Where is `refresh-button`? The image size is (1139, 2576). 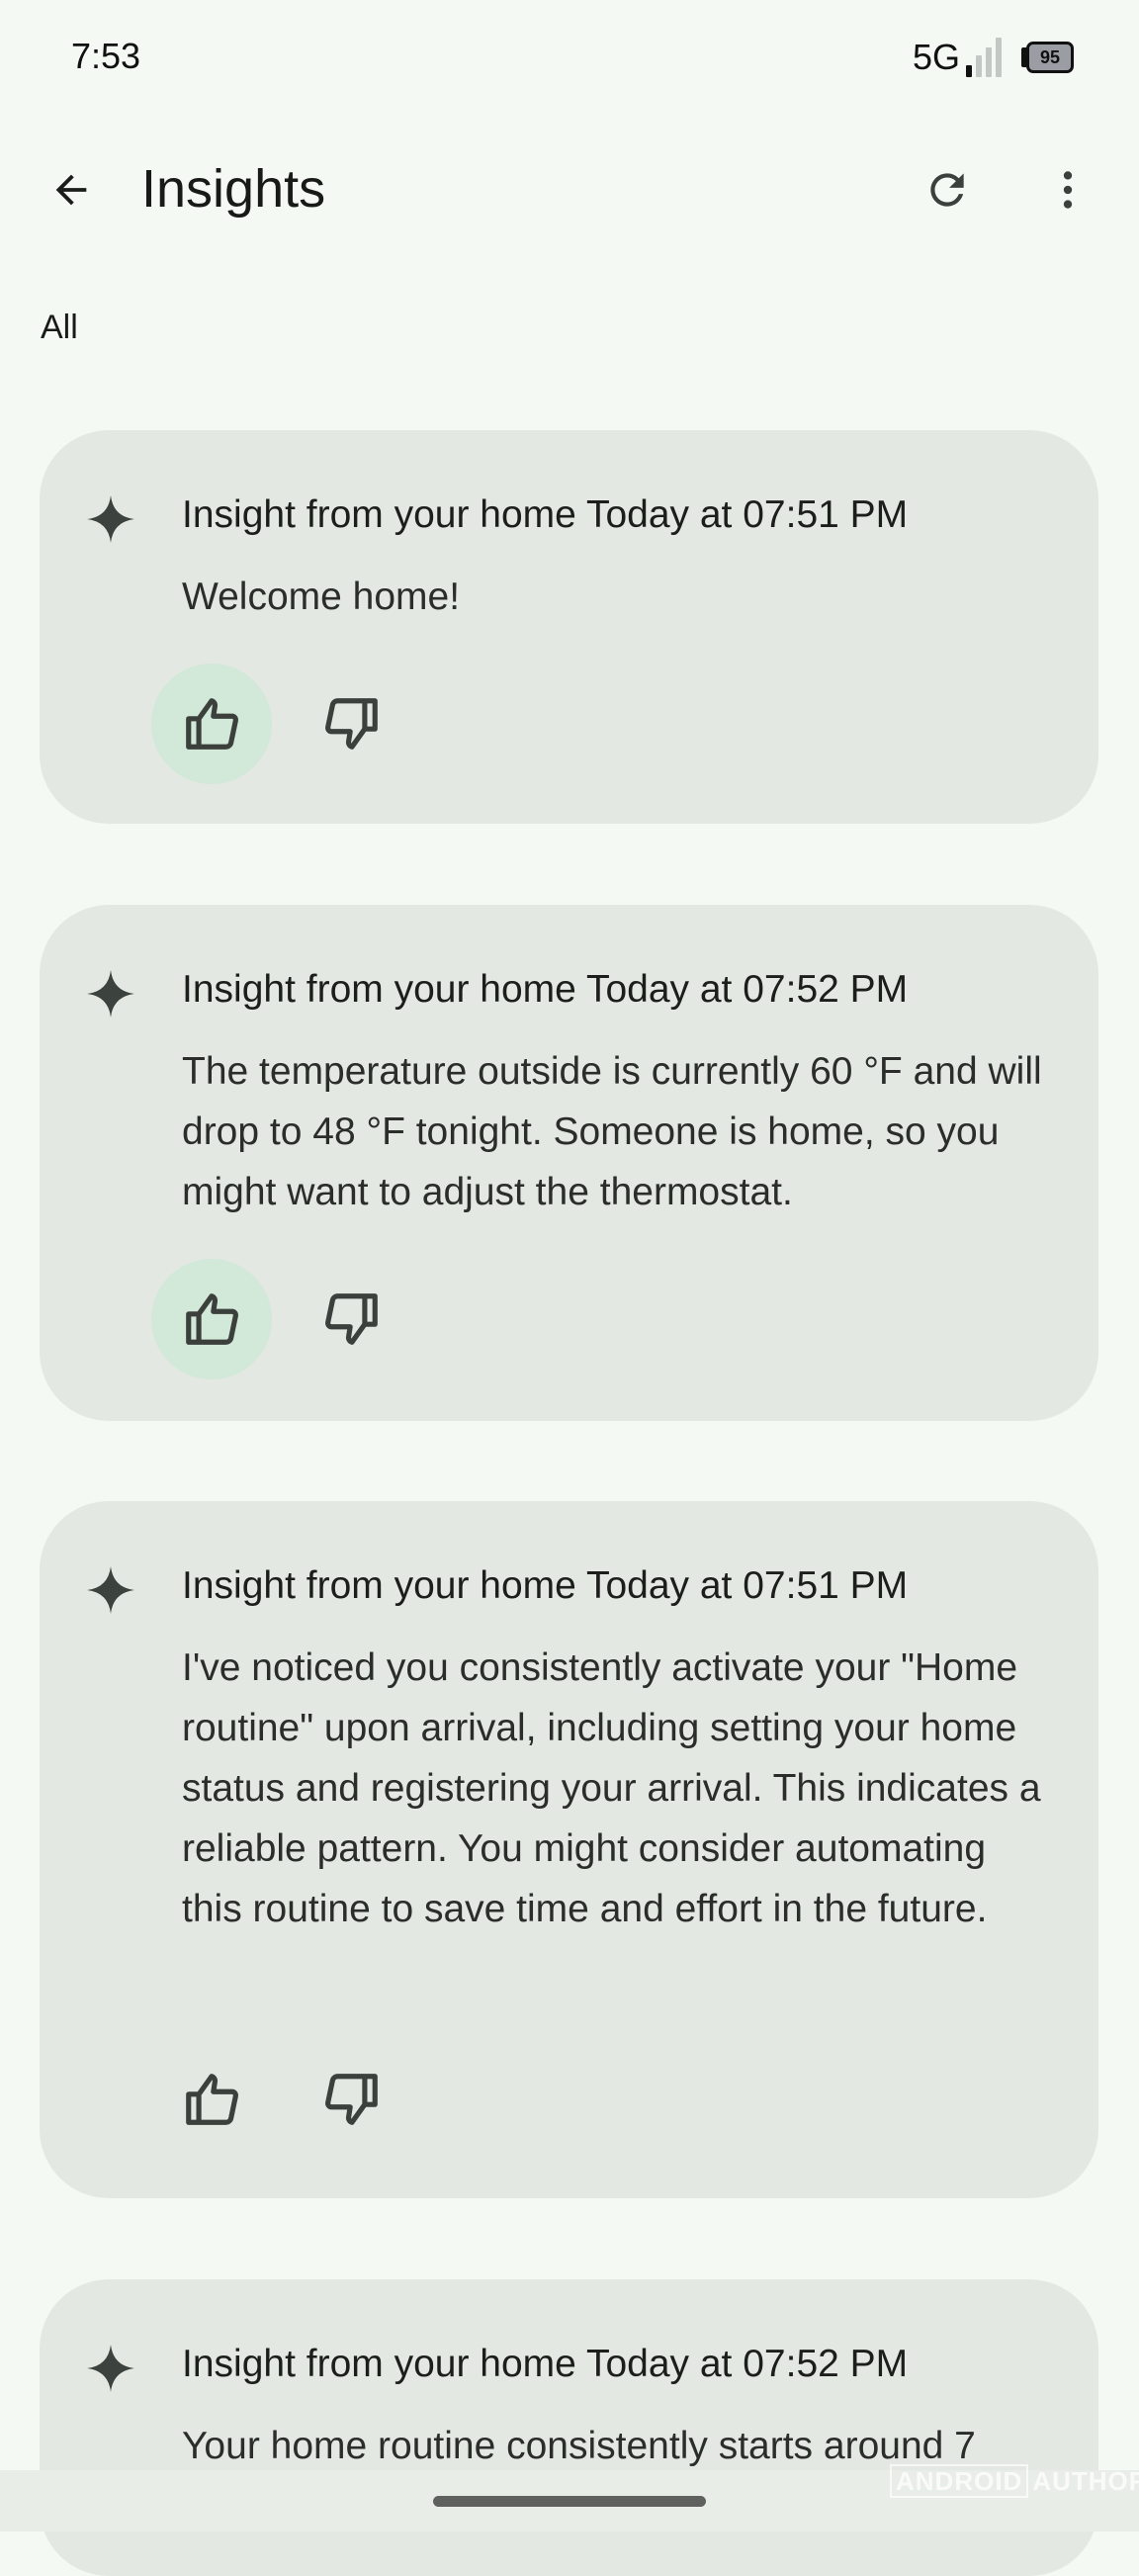
refresh-button is located at coordinates (948, 189).